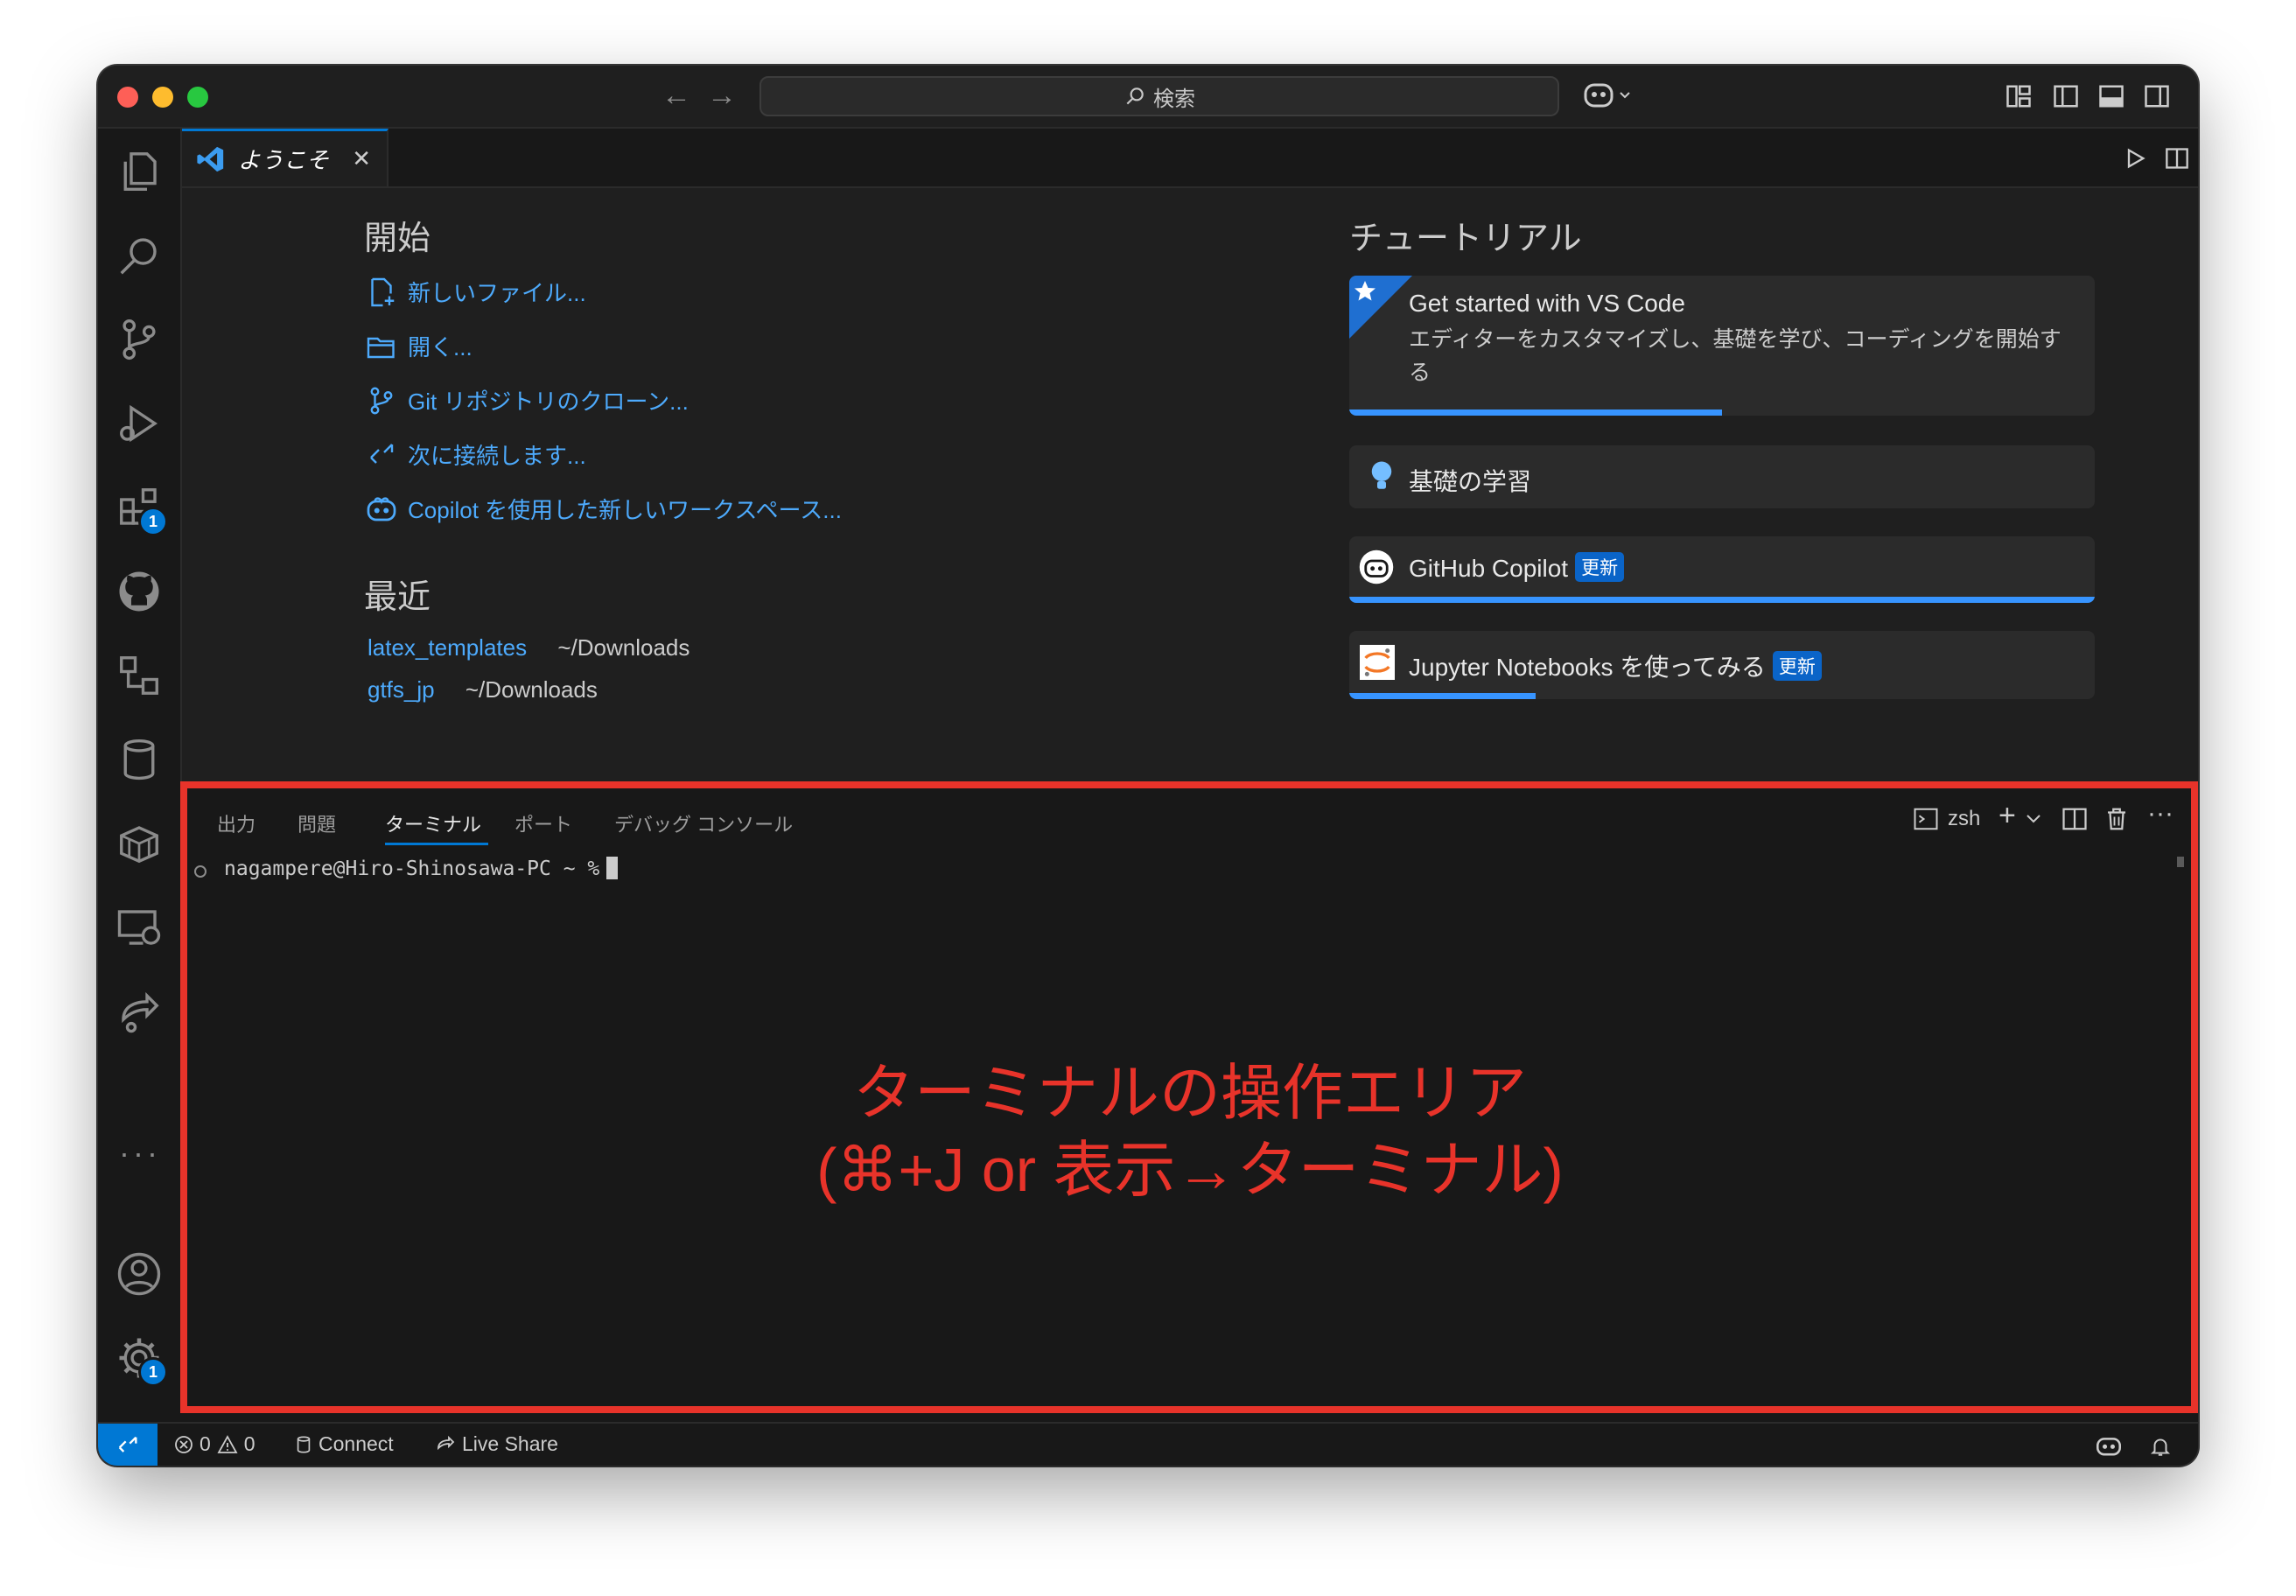  What do you see at coordinates (214, 1444) in the screenshot?
I see `problems-status: 0 0` at bounding box center [214, 1444].